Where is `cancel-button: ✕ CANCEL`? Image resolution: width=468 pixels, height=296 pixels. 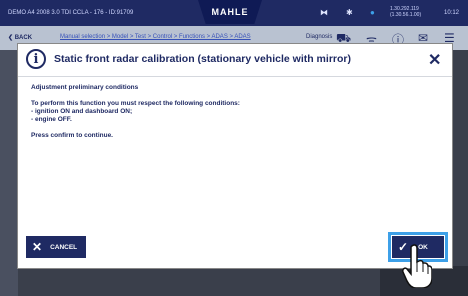 cancel-button: ✕ CANCEL is located at coordinates (56, 247).